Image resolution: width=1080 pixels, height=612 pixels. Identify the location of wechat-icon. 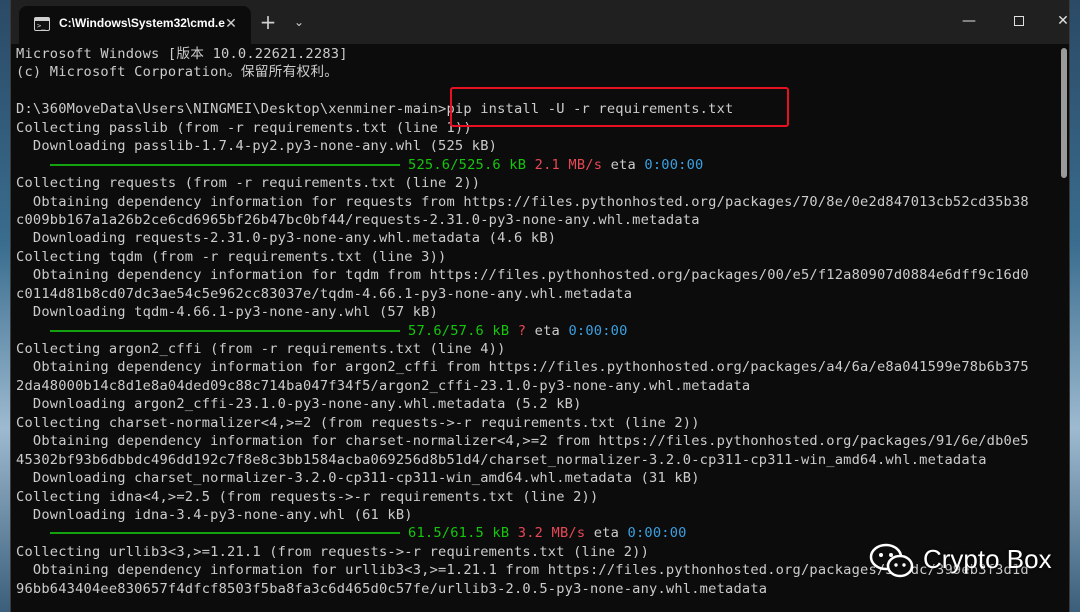
(891, 560).